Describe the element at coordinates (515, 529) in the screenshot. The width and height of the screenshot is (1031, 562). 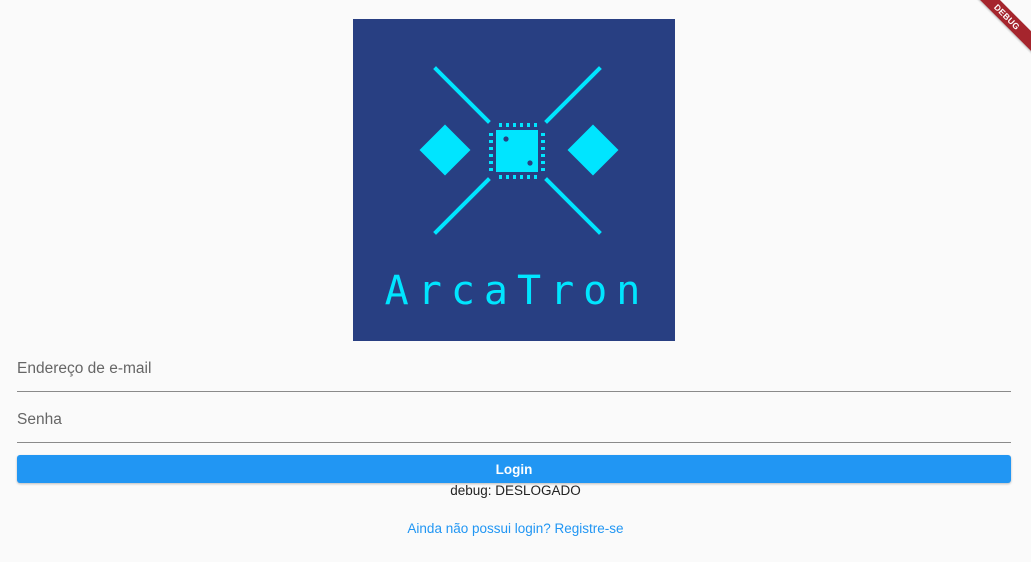
I see `register-link: Ainda não possui login? Registre-se` at that location.